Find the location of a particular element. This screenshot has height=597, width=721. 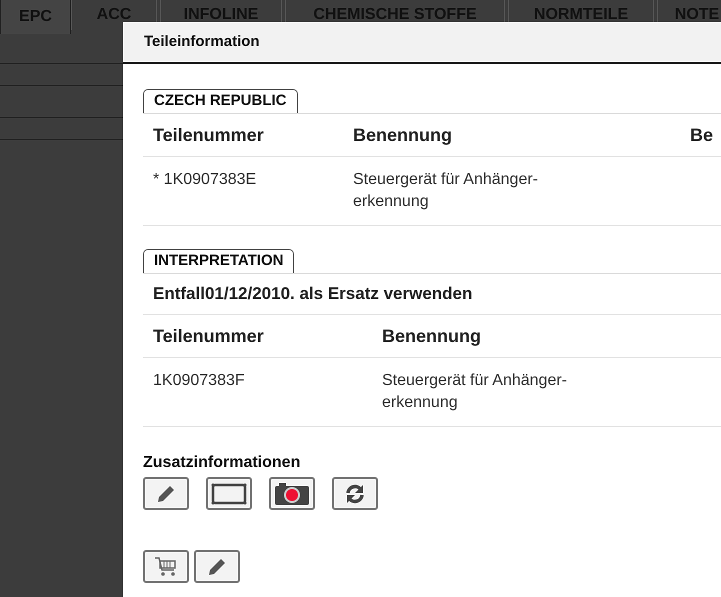

frame-icon is located at coordinates (229, 493).